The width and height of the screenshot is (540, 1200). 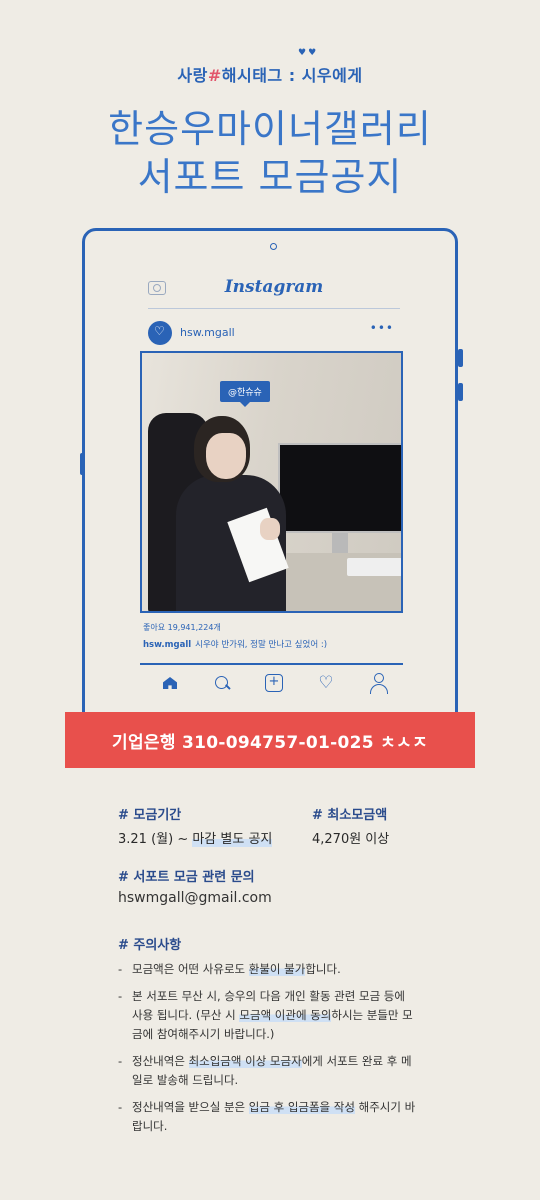 I want to click on minimum-title: # 최소모금액, so click(x=350, y=815).